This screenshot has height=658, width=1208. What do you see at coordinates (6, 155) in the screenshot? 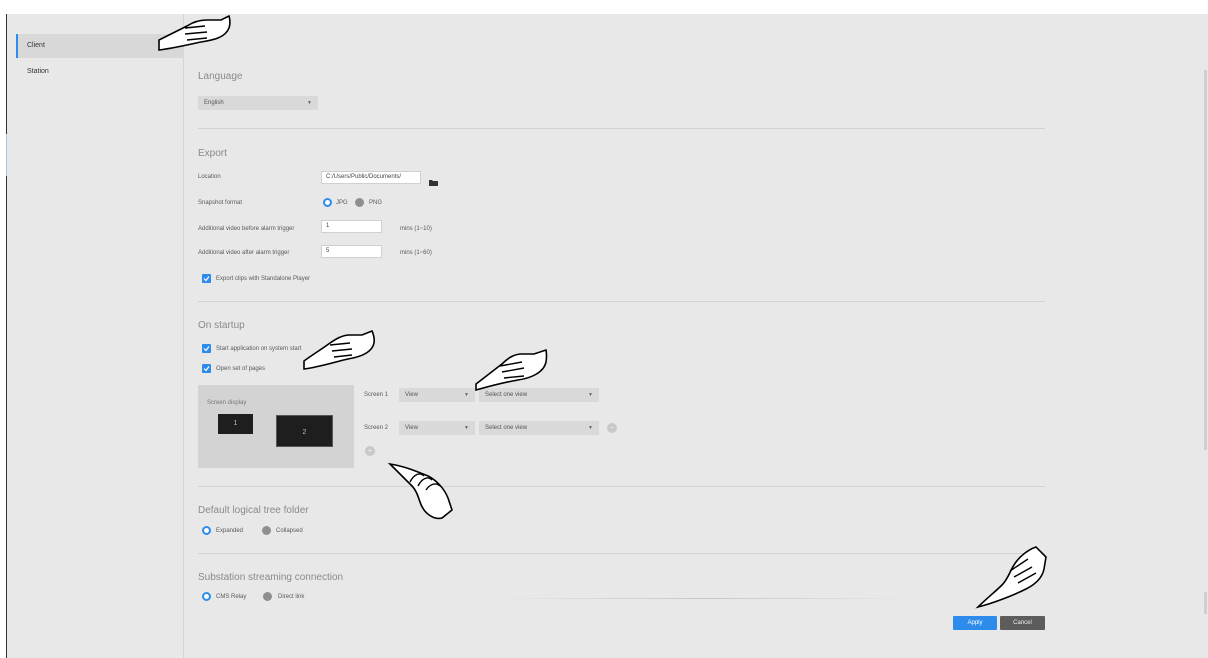
I see `sidebar-scroll-accent` at bounding box center [6, 155].